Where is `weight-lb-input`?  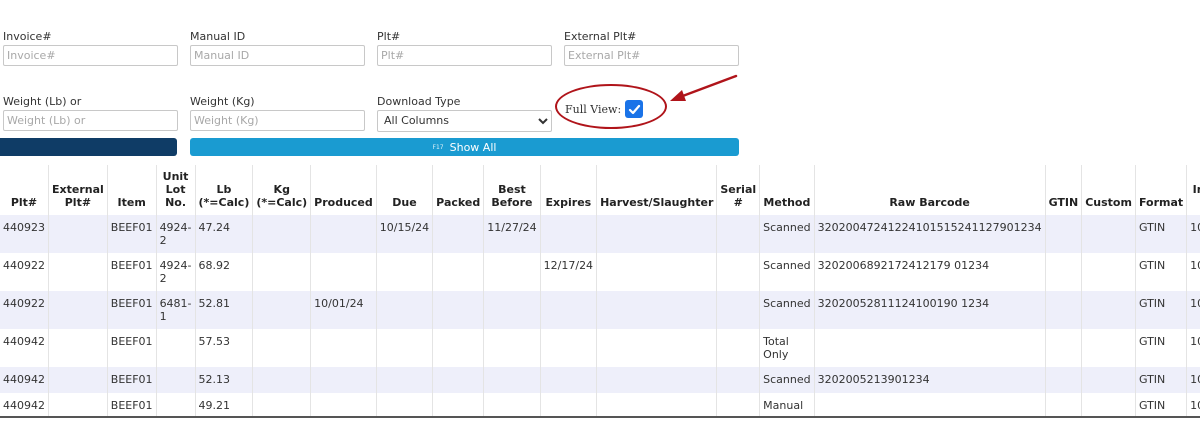
weight-lb-input is located at coordinates (90, 120).